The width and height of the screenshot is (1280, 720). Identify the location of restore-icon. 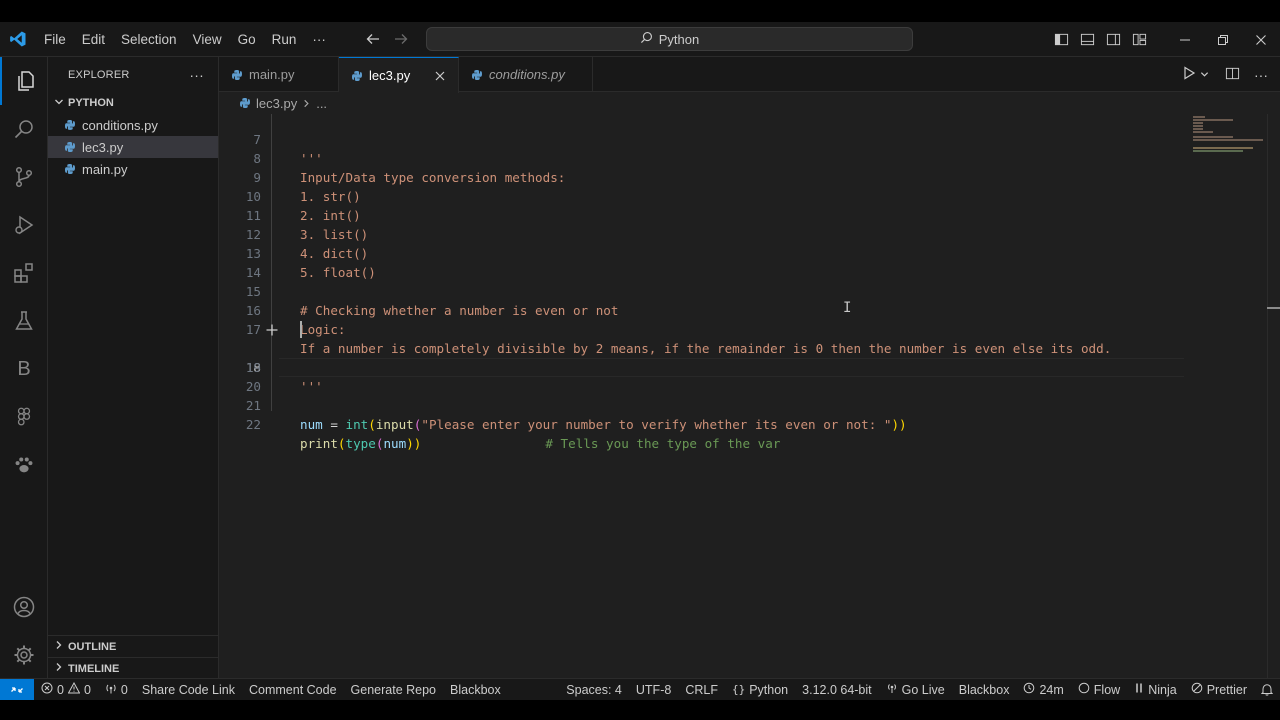
(1223, 39).